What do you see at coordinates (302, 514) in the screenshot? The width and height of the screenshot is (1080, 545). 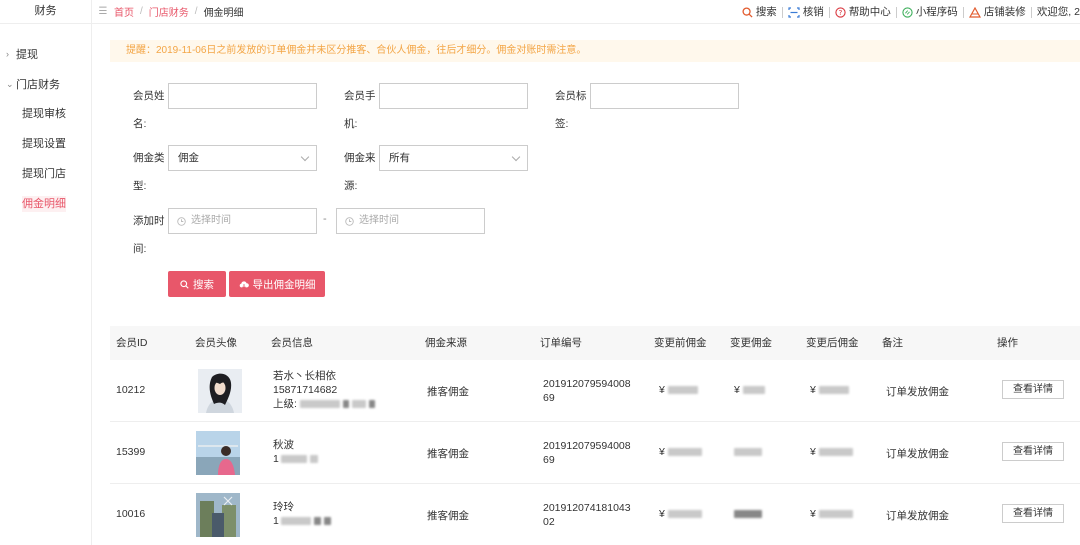 I see `member-info: 玲玲 1` at bounding box center [302, 514].